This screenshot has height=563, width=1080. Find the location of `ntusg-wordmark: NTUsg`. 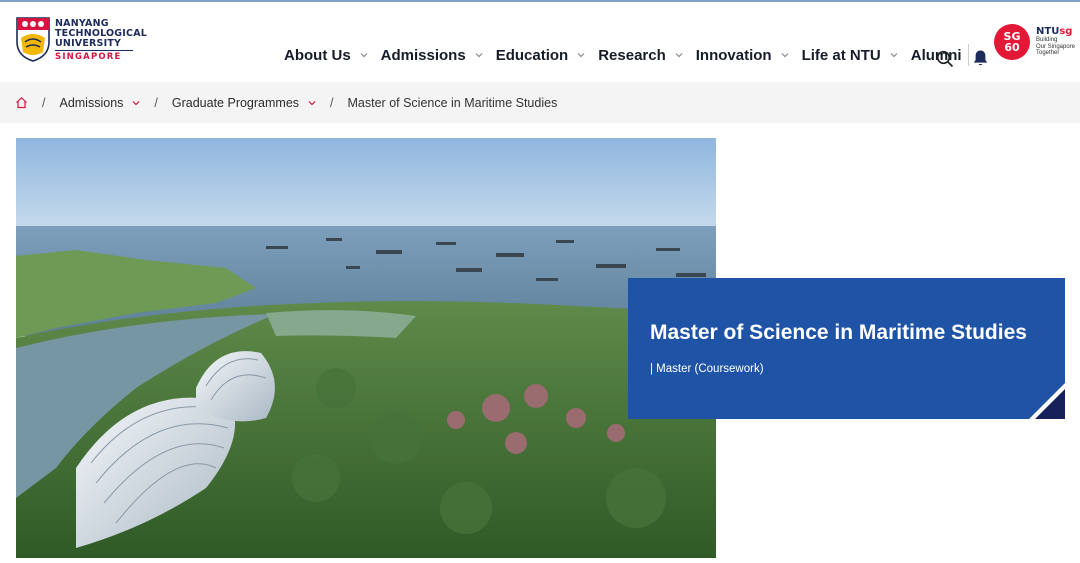

ntusg-wordmark: NTUsg is located at coordinates (1054, 31).